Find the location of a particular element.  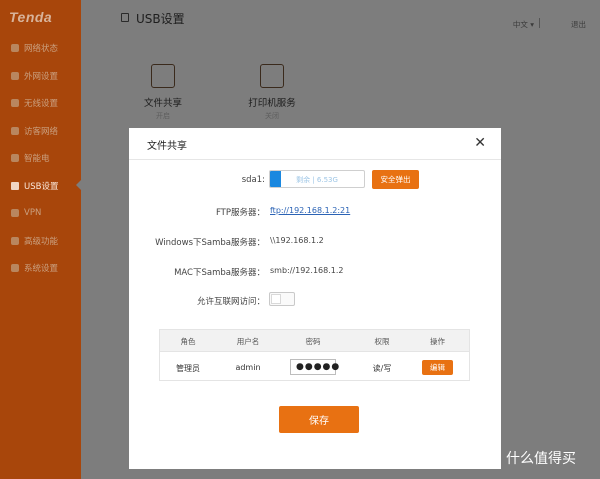

guest-icon is located at coordinates (15, 131).